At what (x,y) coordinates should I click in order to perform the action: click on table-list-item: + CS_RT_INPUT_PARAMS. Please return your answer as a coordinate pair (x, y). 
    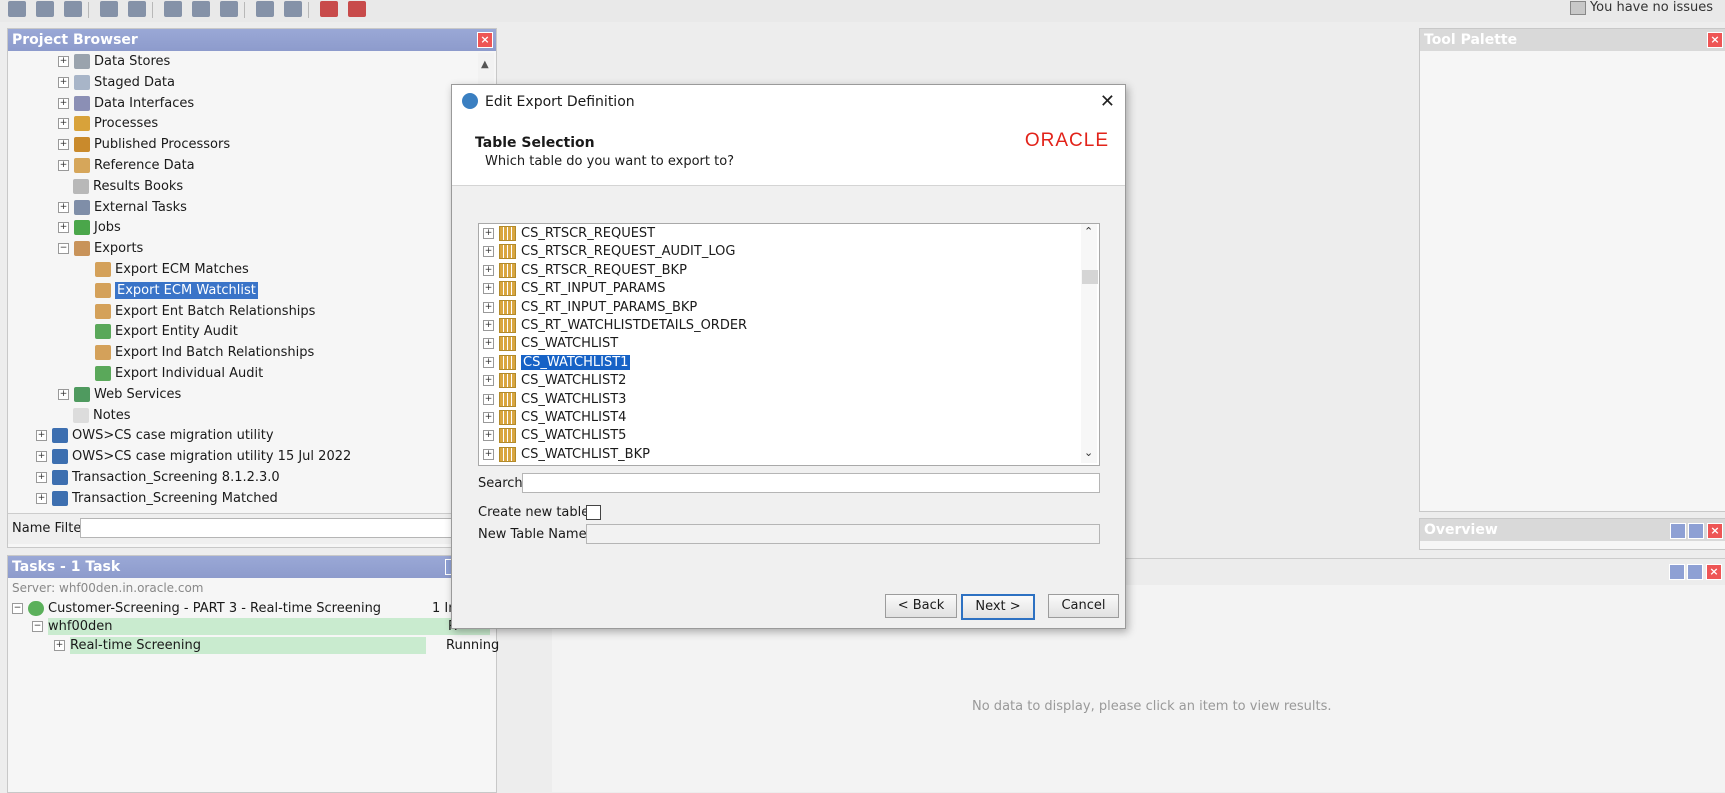
    Looking at the image, I should click on (574, 289).